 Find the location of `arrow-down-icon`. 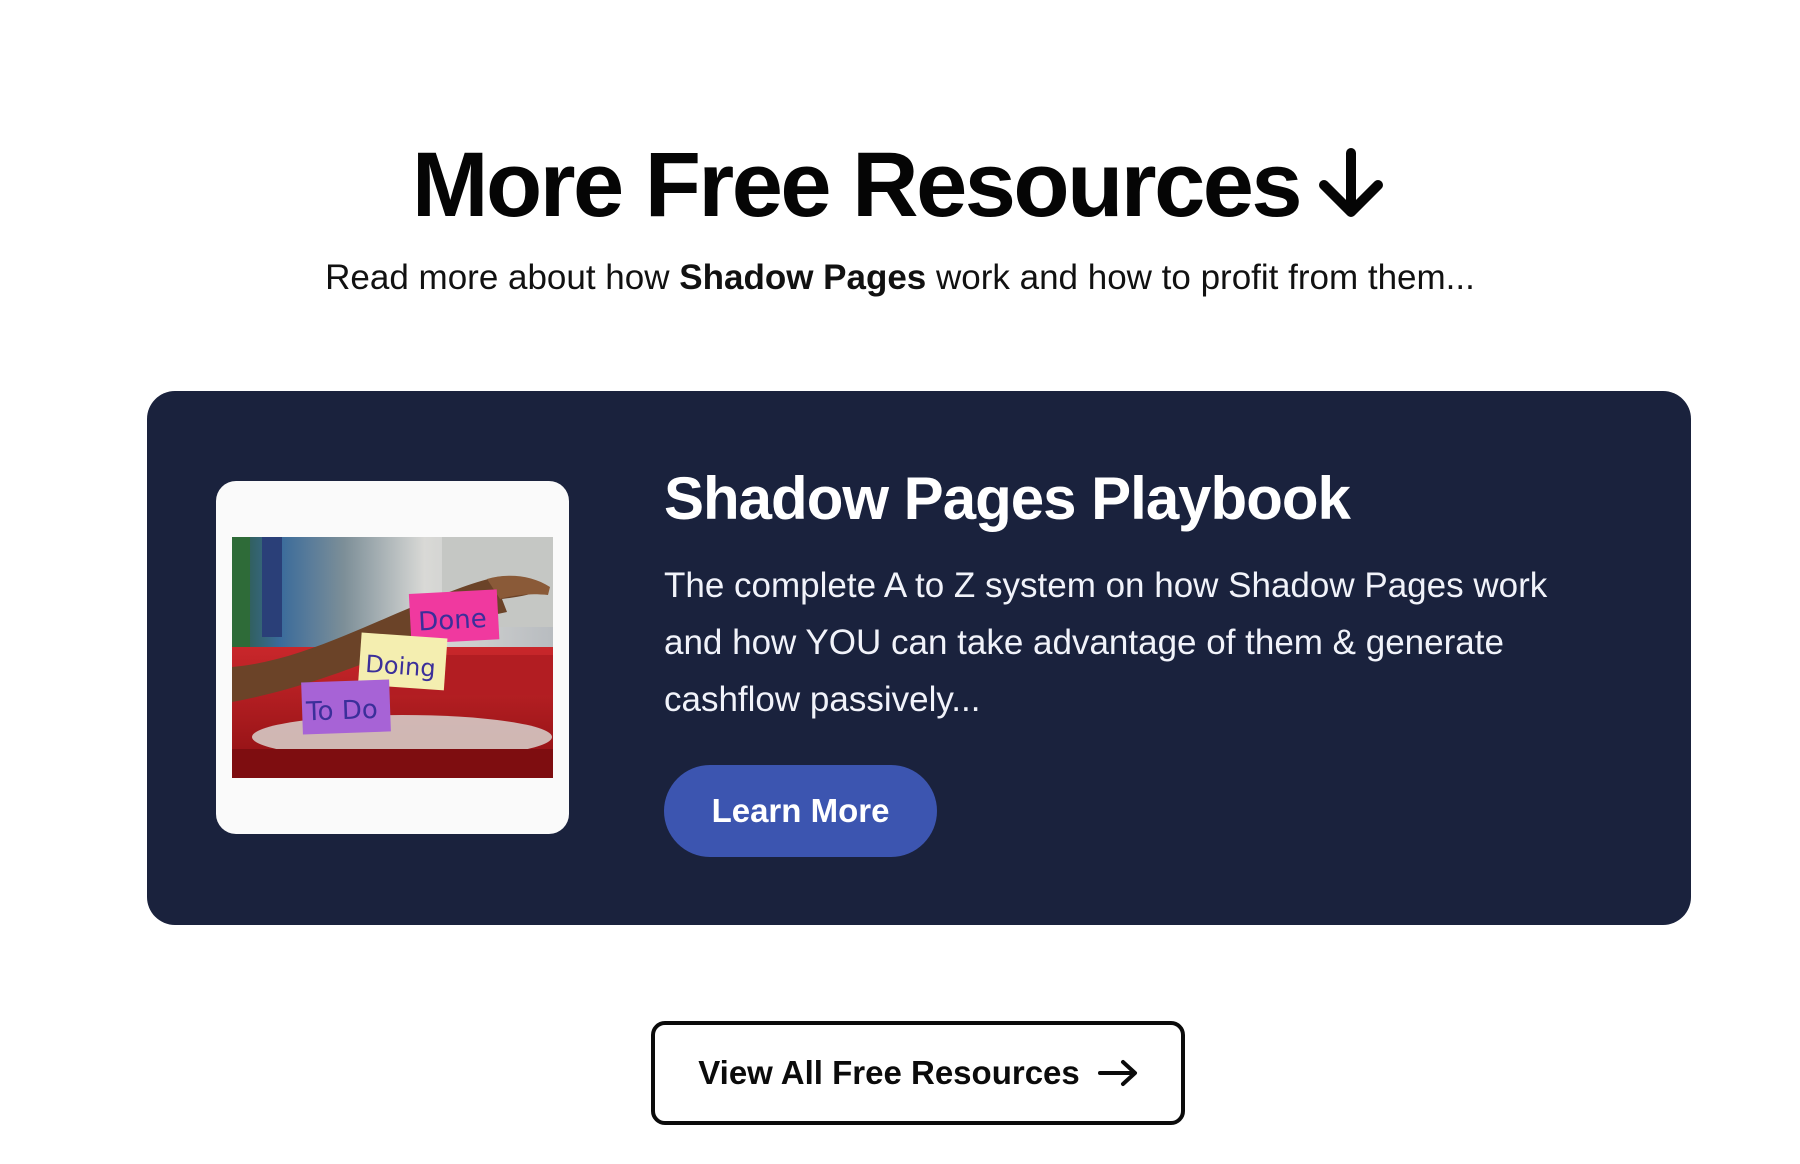

arrow-down-icon is located at coordinates (1351, 182).